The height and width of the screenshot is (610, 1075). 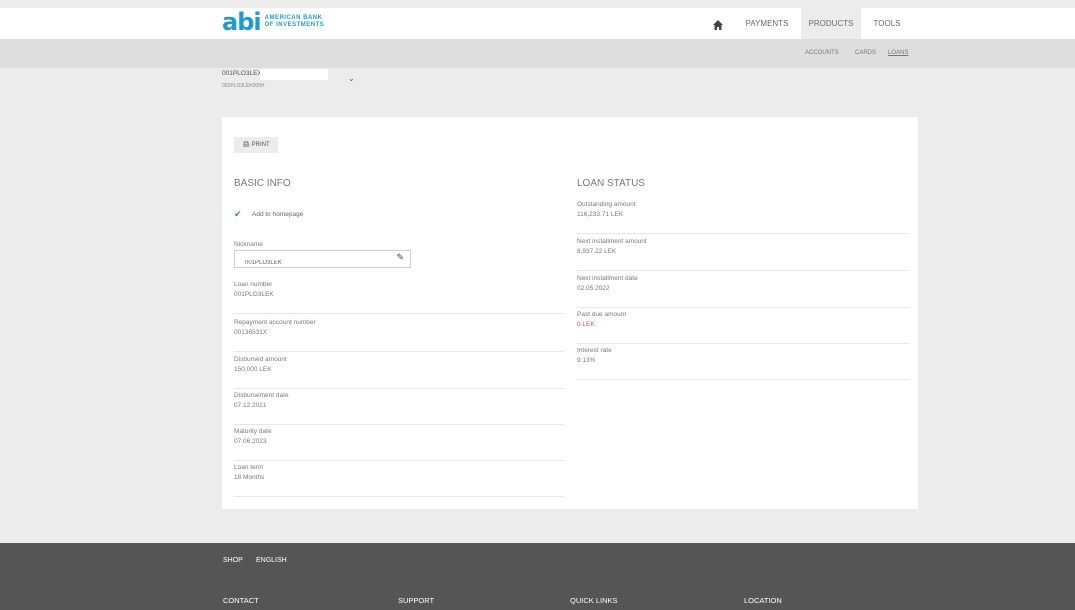 What do you see at coordinates (278, 214) in the screenshot?
I see `add-to-homepage-label: Add to homepage` at bounding box center [278, 214].